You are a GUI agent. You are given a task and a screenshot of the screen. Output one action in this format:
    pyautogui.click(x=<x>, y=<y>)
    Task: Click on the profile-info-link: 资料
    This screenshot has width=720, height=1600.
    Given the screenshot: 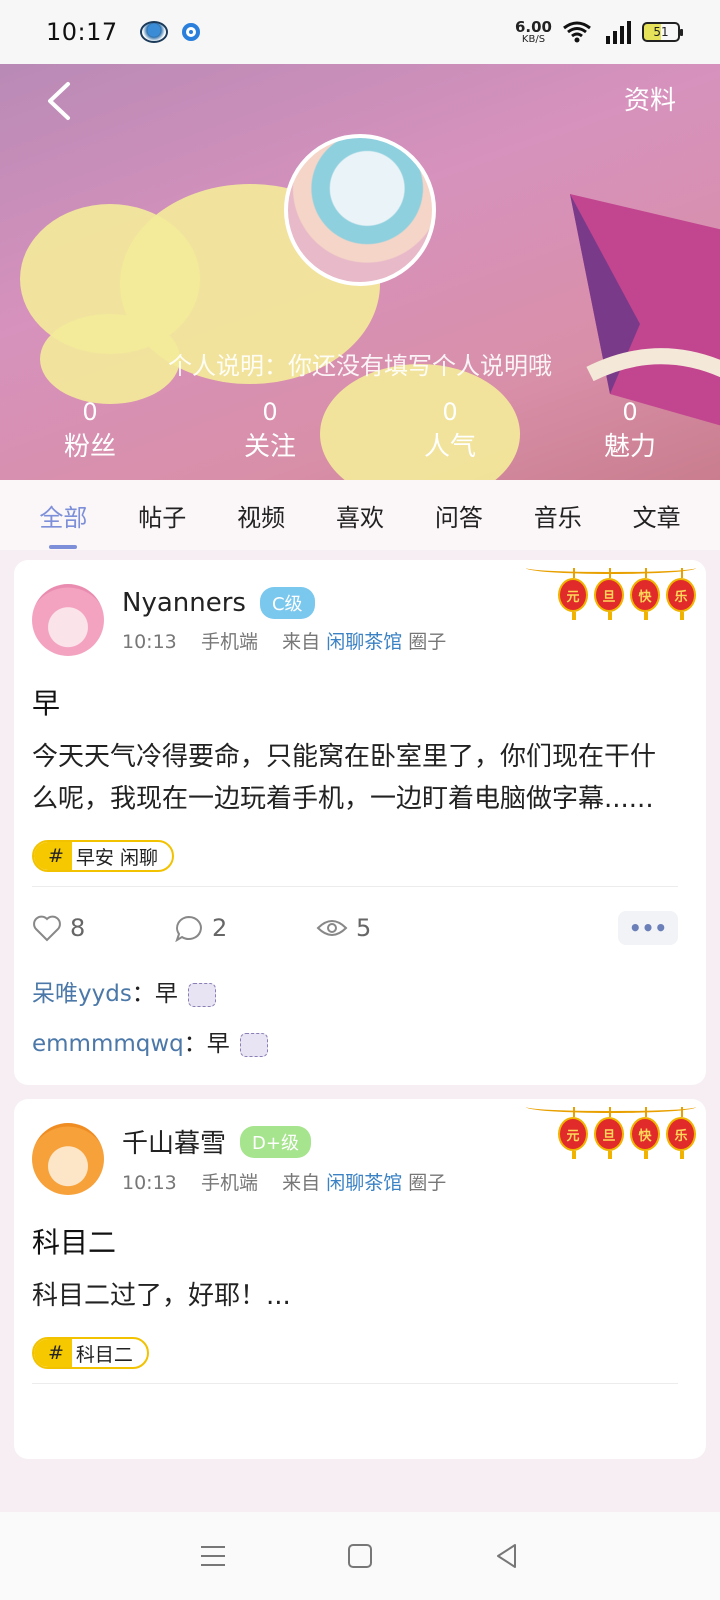 What is the action you would take?
    pyautogui.click(x=650, y=98)
    